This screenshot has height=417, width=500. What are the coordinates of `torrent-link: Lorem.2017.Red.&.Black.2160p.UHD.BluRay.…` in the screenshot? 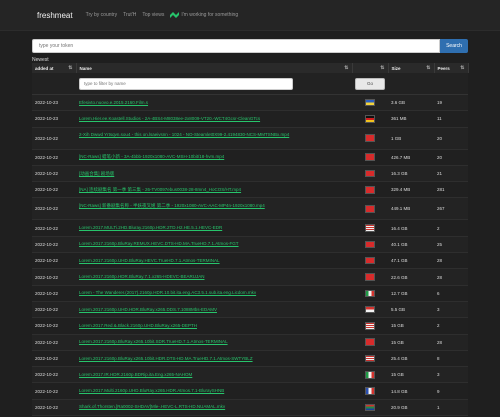 It's located at (214, 326).